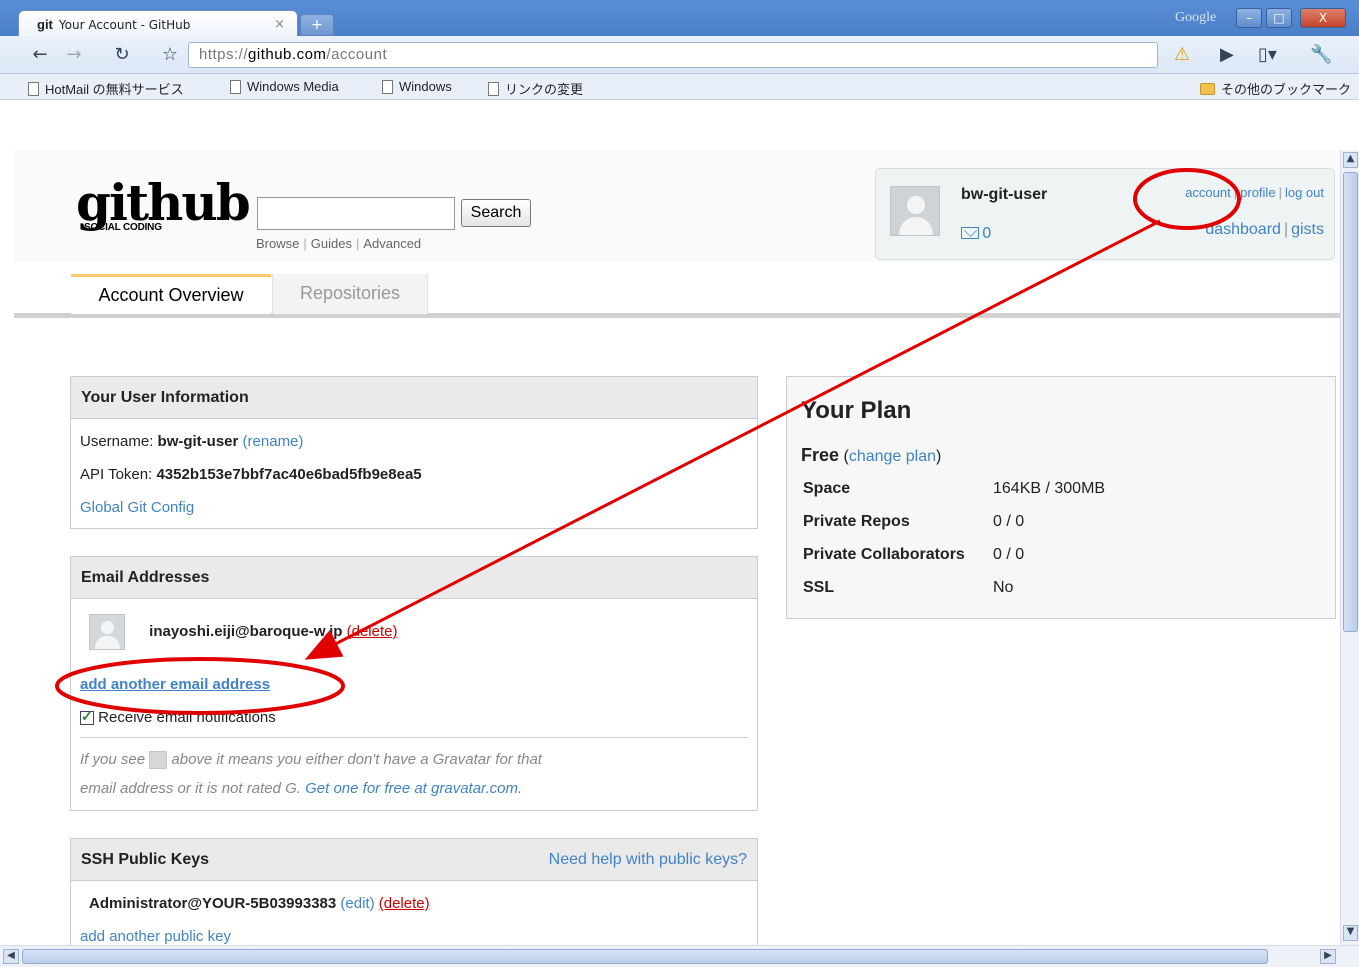 The image size is (1359, 967). I want to click on browser-tab: git Your Account - GitHub ×, so click(158, 24).